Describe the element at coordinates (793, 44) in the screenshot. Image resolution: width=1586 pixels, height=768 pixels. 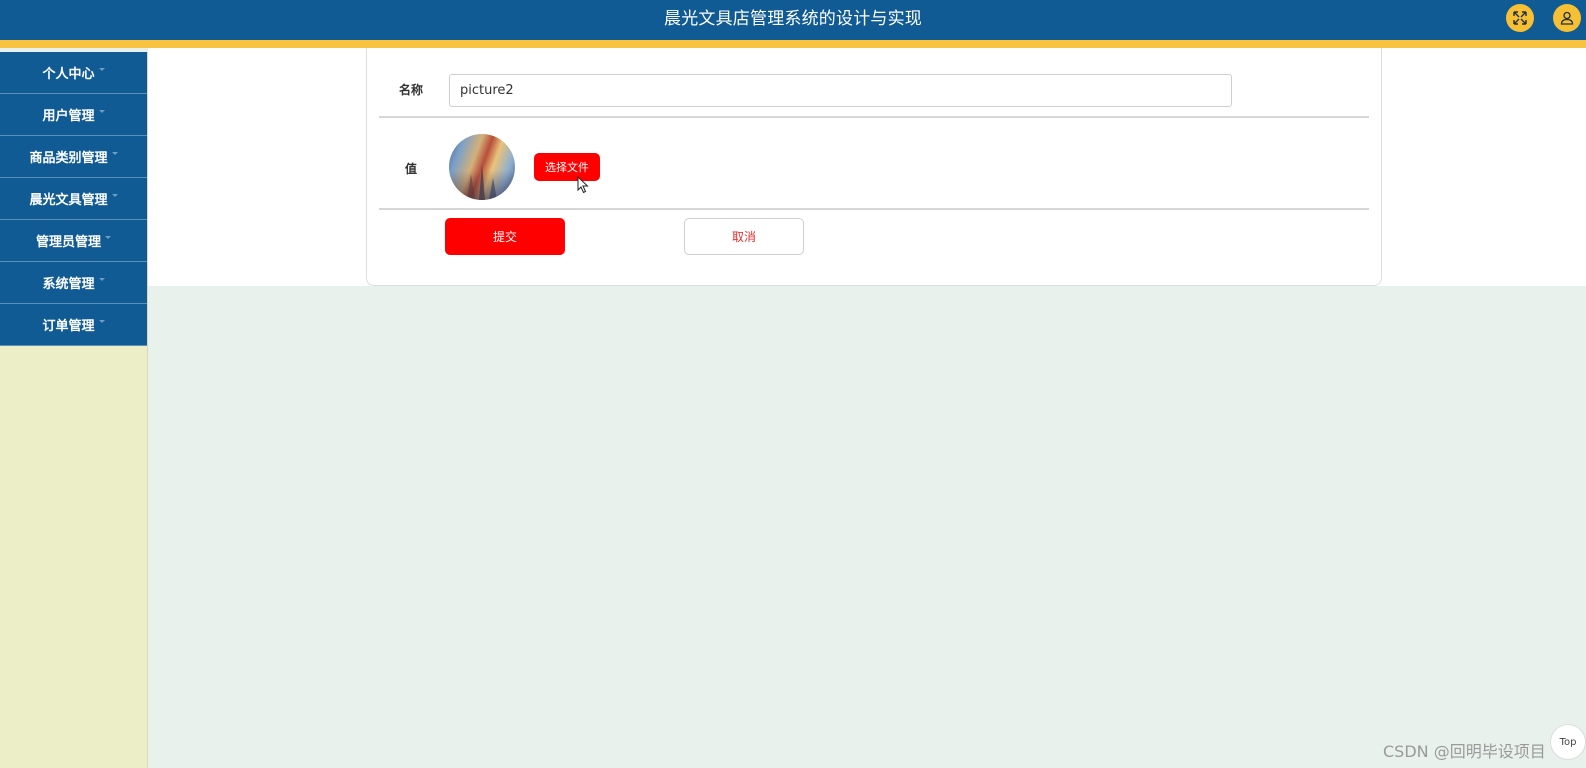
I see `header-accent-stripe` at that location.